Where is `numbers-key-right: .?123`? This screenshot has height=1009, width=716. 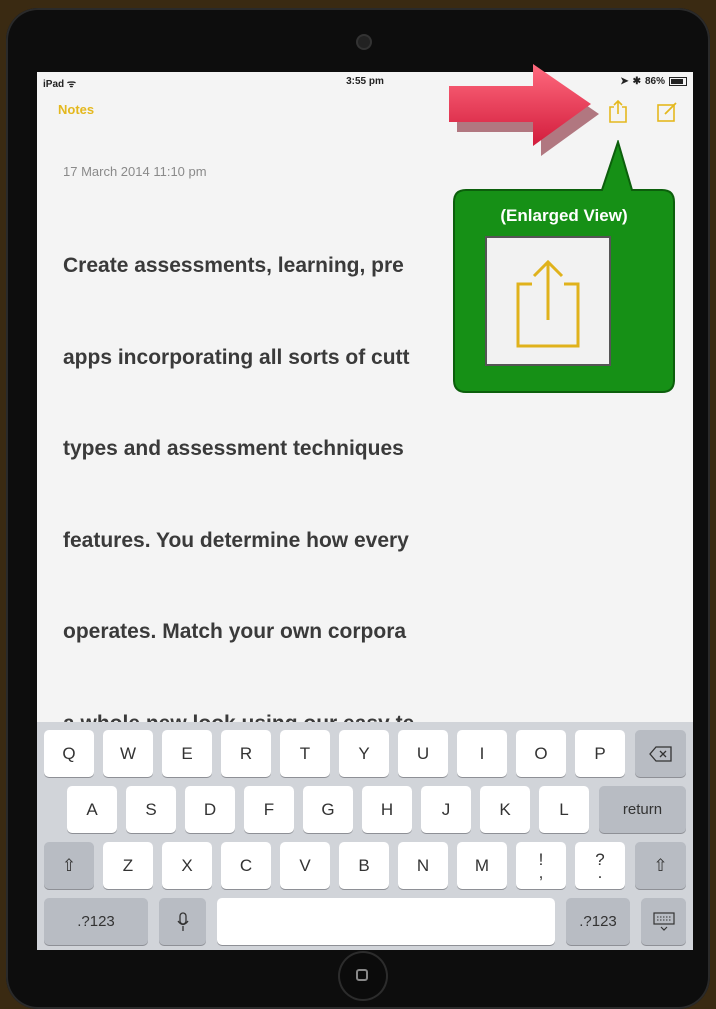
numbers-key-right: .?123 is located at coordinates (598, 921).